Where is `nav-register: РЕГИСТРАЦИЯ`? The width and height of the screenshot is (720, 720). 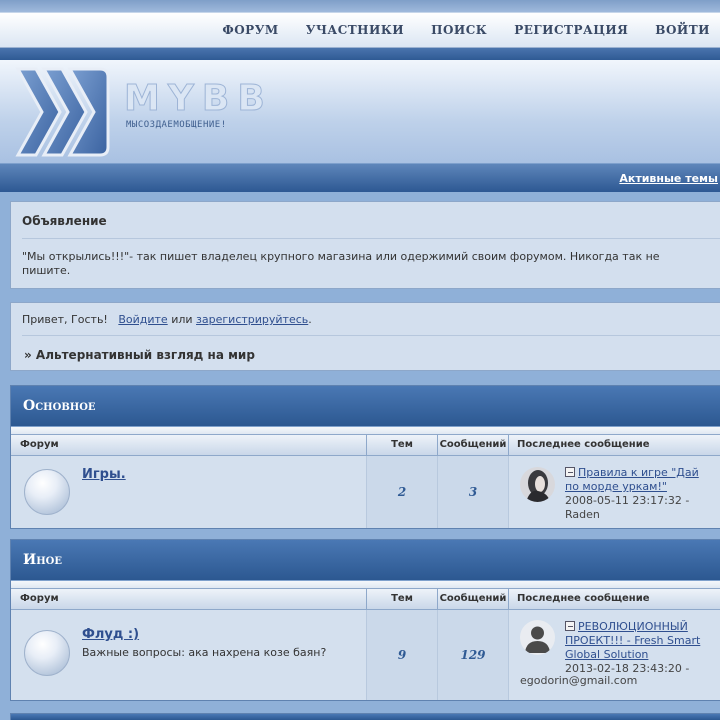 nav-register: РЕГИСТРАЦИЯ is located at coordinates (571, 30).